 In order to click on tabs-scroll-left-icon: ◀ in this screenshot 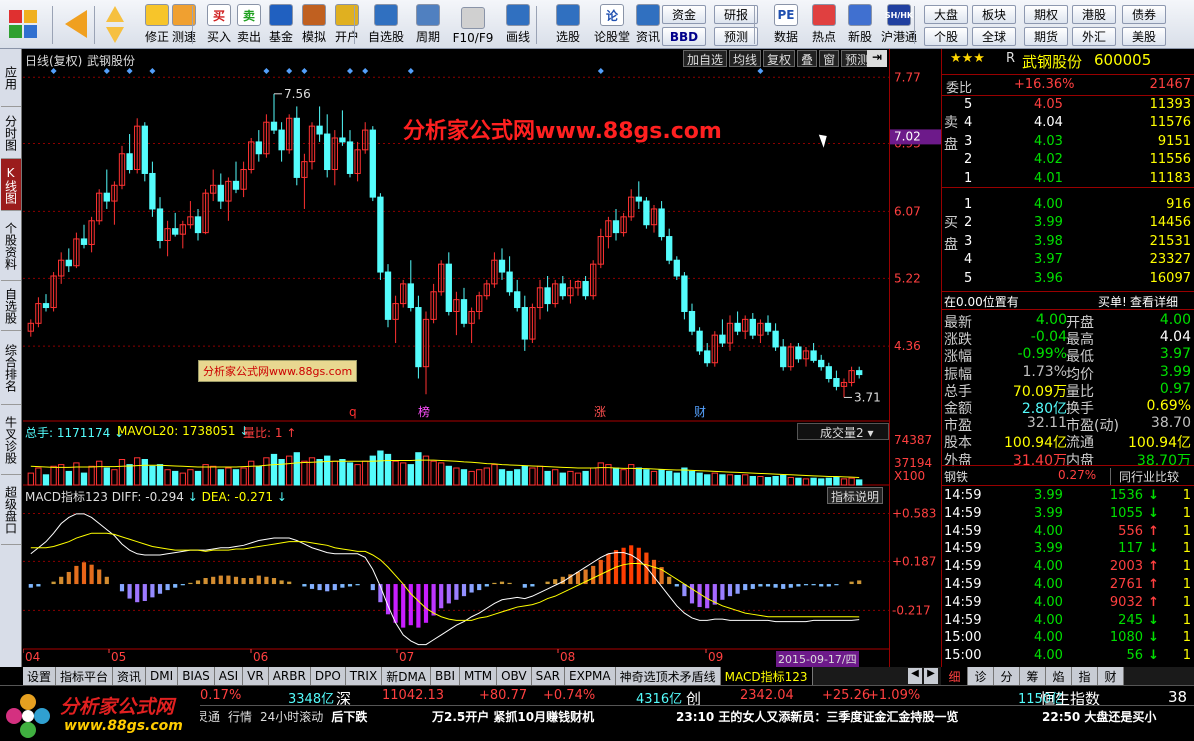, I will do `click(915, 676)`.